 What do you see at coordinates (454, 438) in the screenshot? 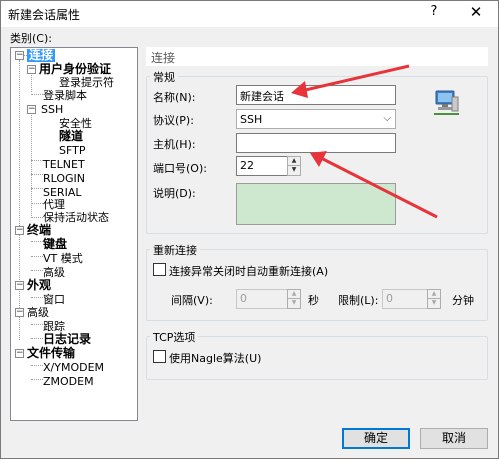
I see `cancel-button: 取消` at bounding box center [454, 438].